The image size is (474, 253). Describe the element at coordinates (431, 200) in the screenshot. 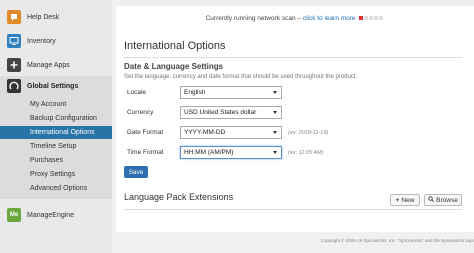

I see `search-icon` at that location.